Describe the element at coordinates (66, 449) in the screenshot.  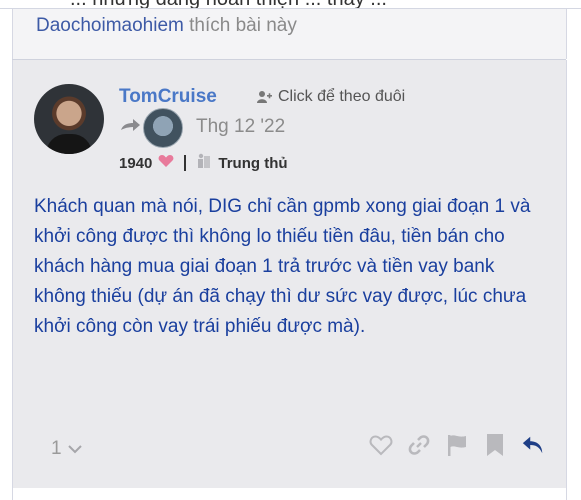
I see `reply-count-toggle: 1` at that location.